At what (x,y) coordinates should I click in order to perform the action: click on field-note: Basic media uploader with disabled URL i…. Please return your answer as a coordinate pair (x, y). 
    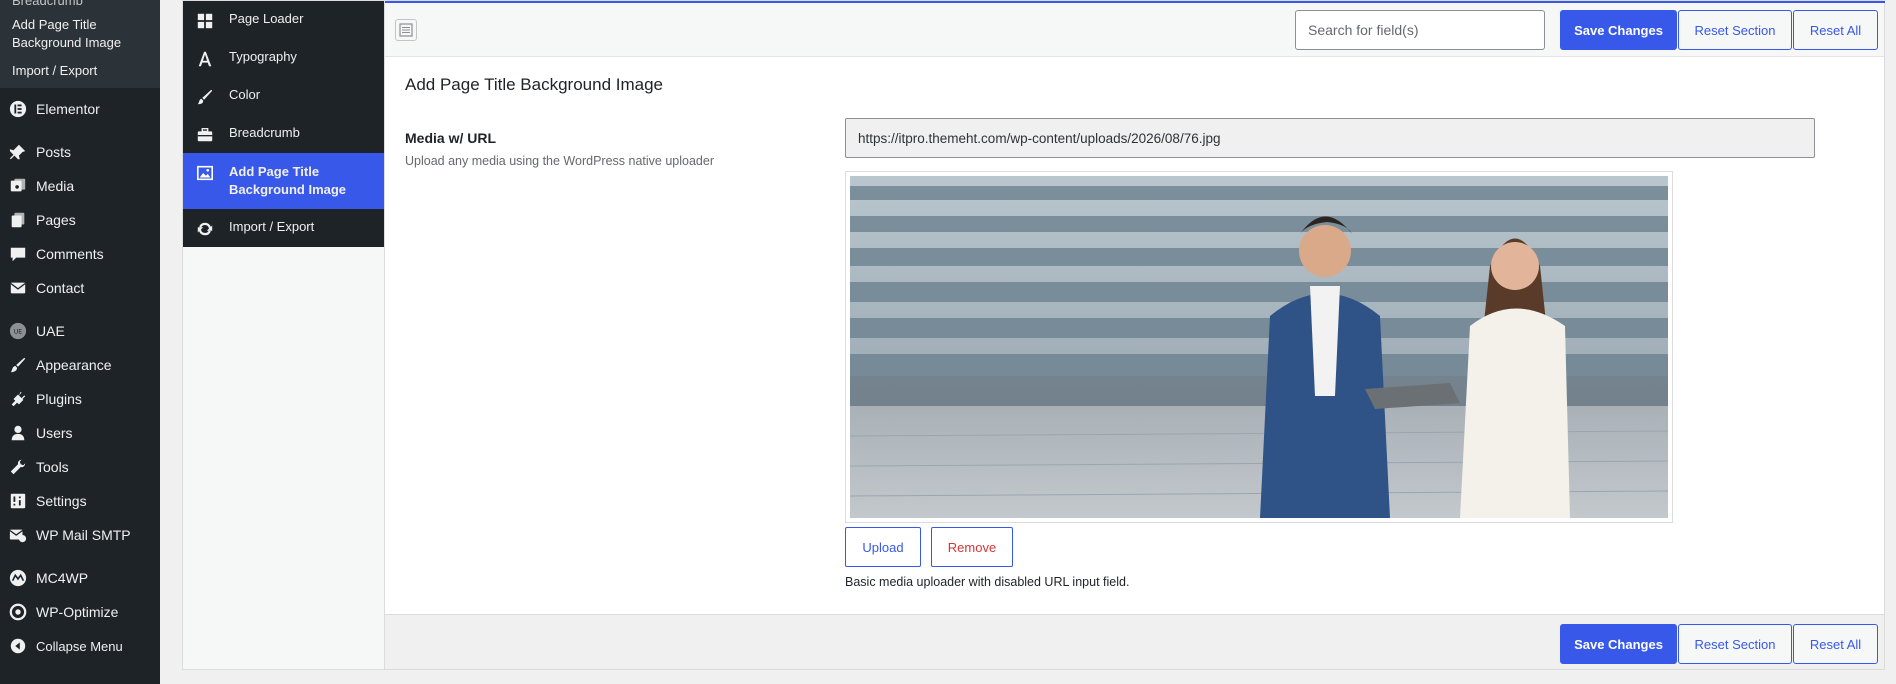
    Looking at the image, I should click on (987, 582).